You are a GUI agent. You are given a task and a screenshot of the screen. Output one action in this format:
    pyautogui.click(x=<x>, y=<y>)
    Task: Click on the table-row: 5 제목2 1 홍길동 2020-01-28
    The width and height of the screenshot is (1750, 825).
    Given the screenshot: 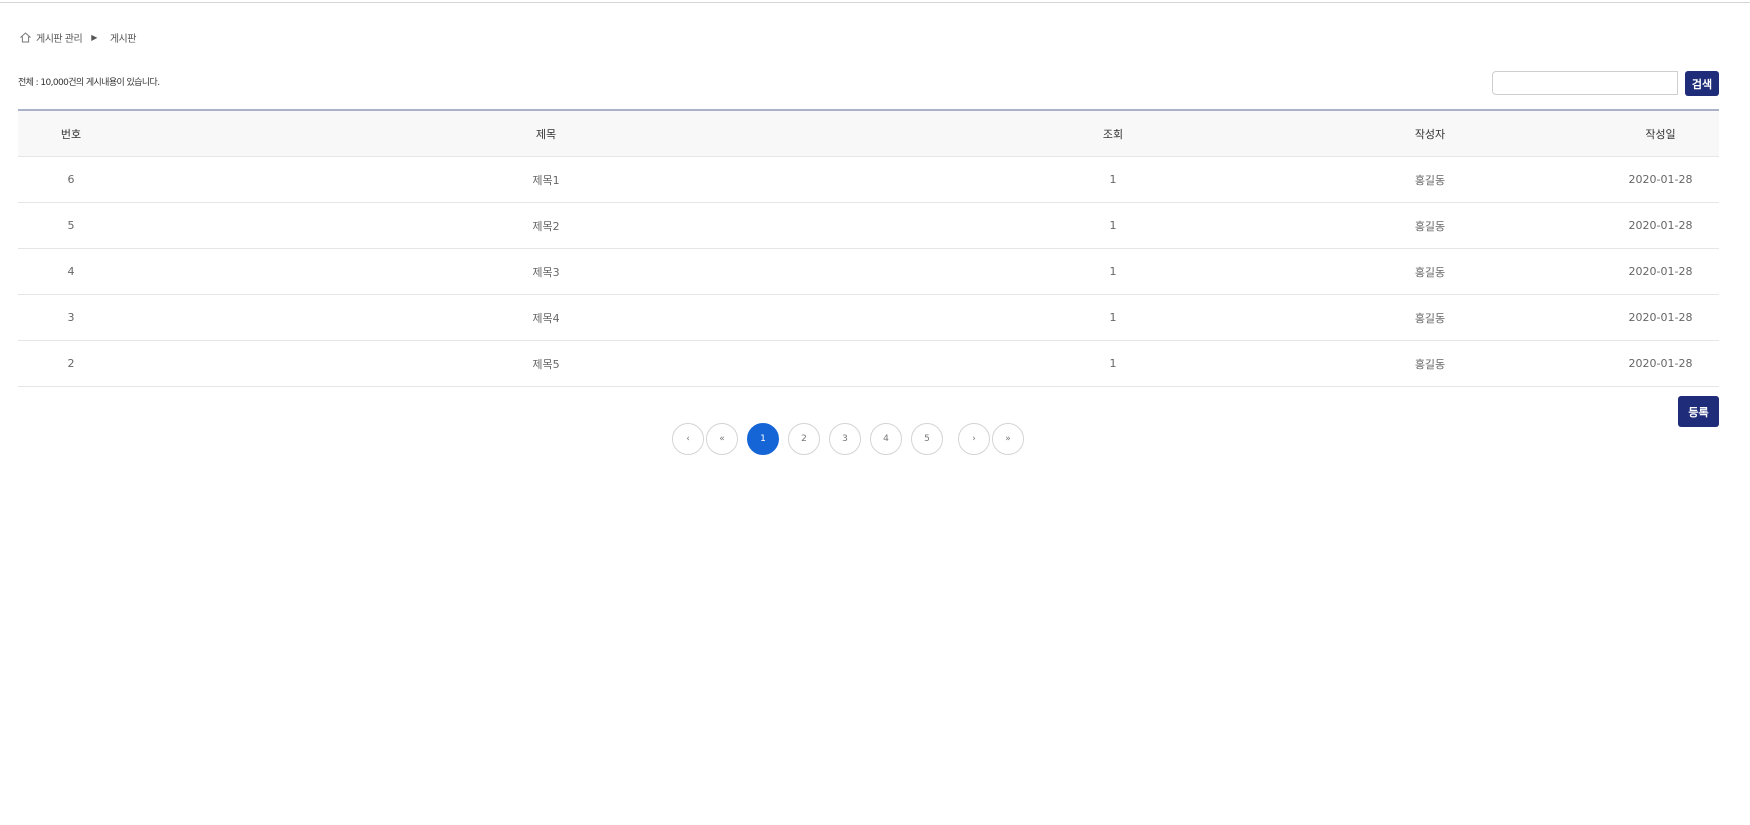 What is the action you would take?
    pyautogui.click(x=868, y=226)
    